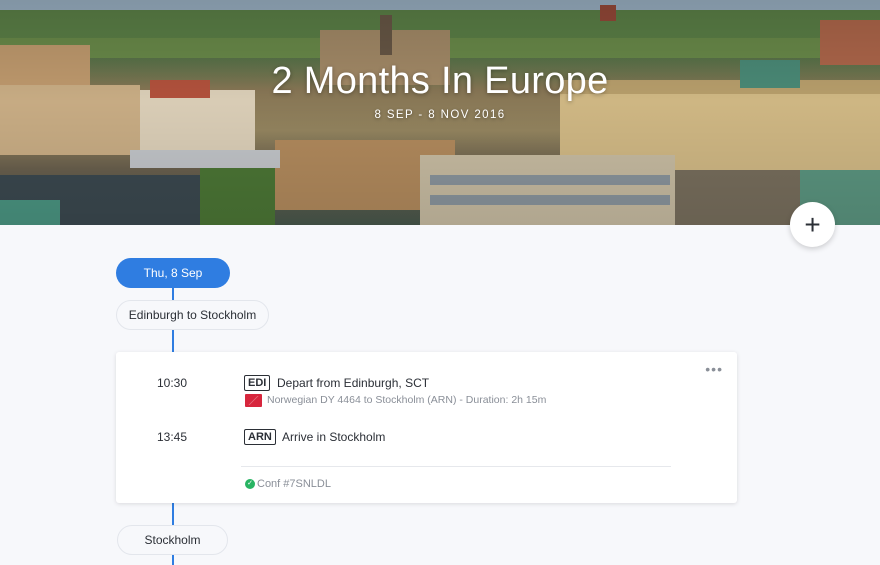  I want to click on segment-label: Edinburgh to Stockholm, so click(192, 315).